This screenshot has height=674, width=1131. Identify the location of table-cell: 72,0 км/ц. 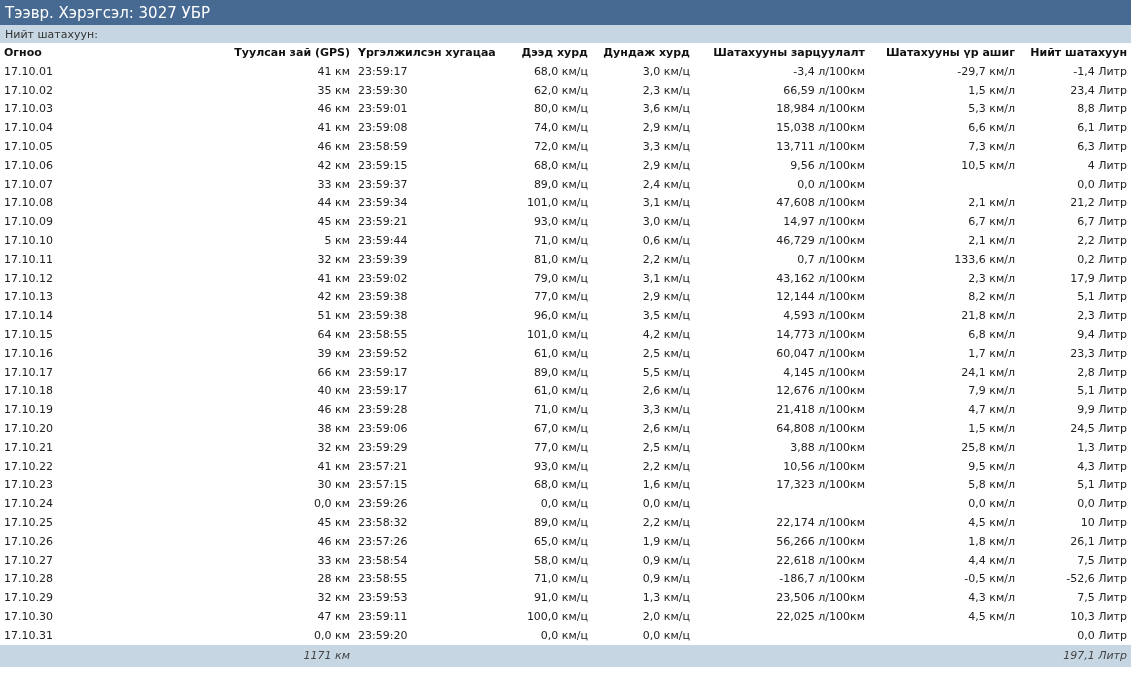
(560, 147).